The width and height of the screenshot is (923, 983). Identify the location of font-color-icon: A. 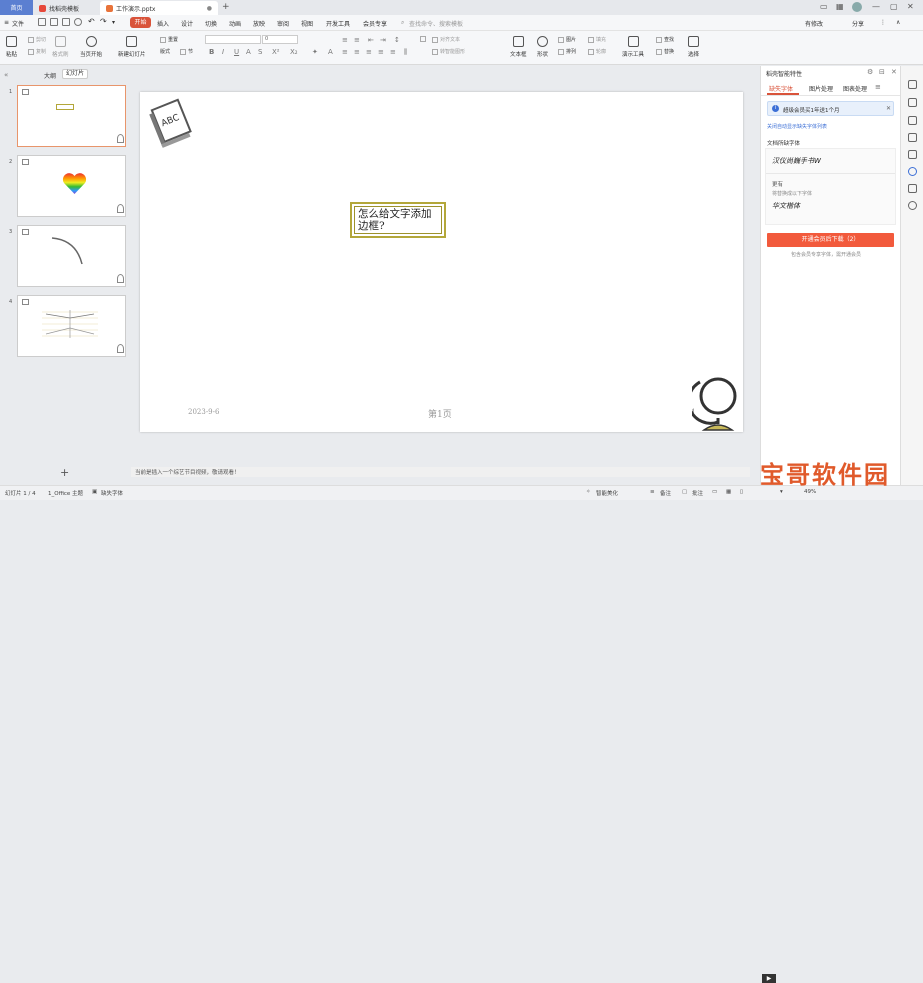
(248, 52).